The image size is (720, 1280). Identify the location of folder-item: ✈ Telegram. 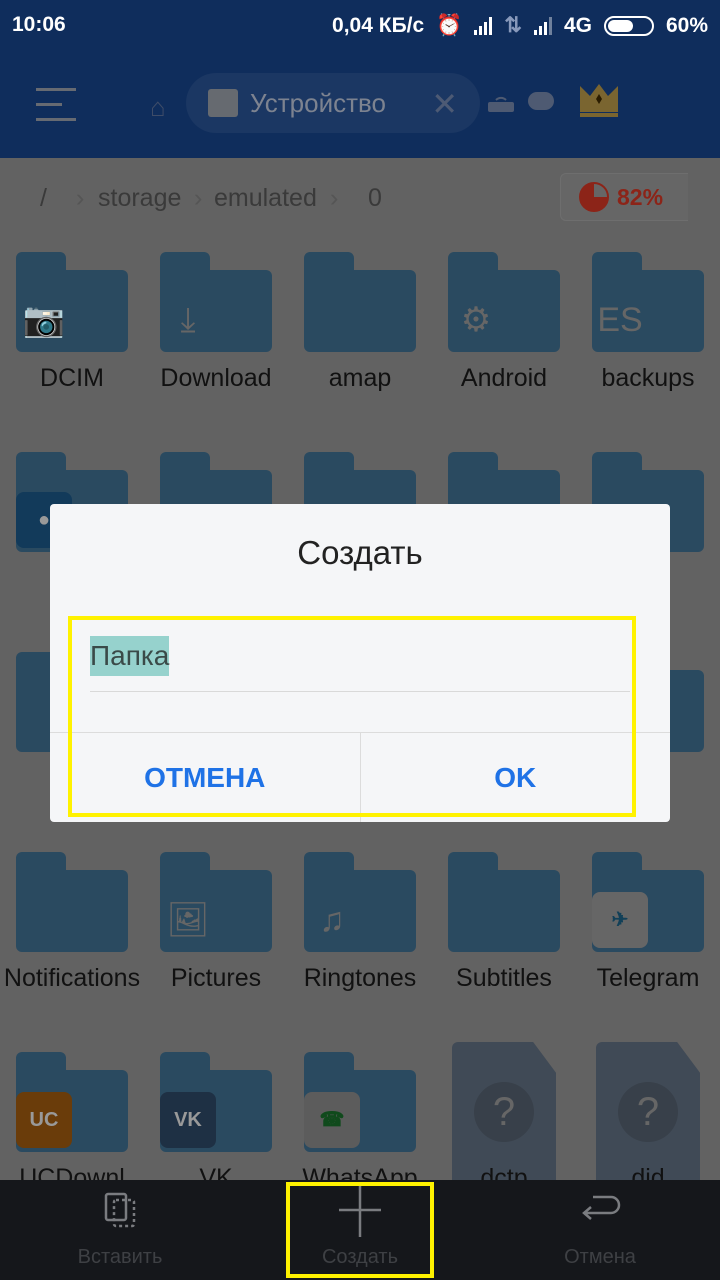
(648, 950).